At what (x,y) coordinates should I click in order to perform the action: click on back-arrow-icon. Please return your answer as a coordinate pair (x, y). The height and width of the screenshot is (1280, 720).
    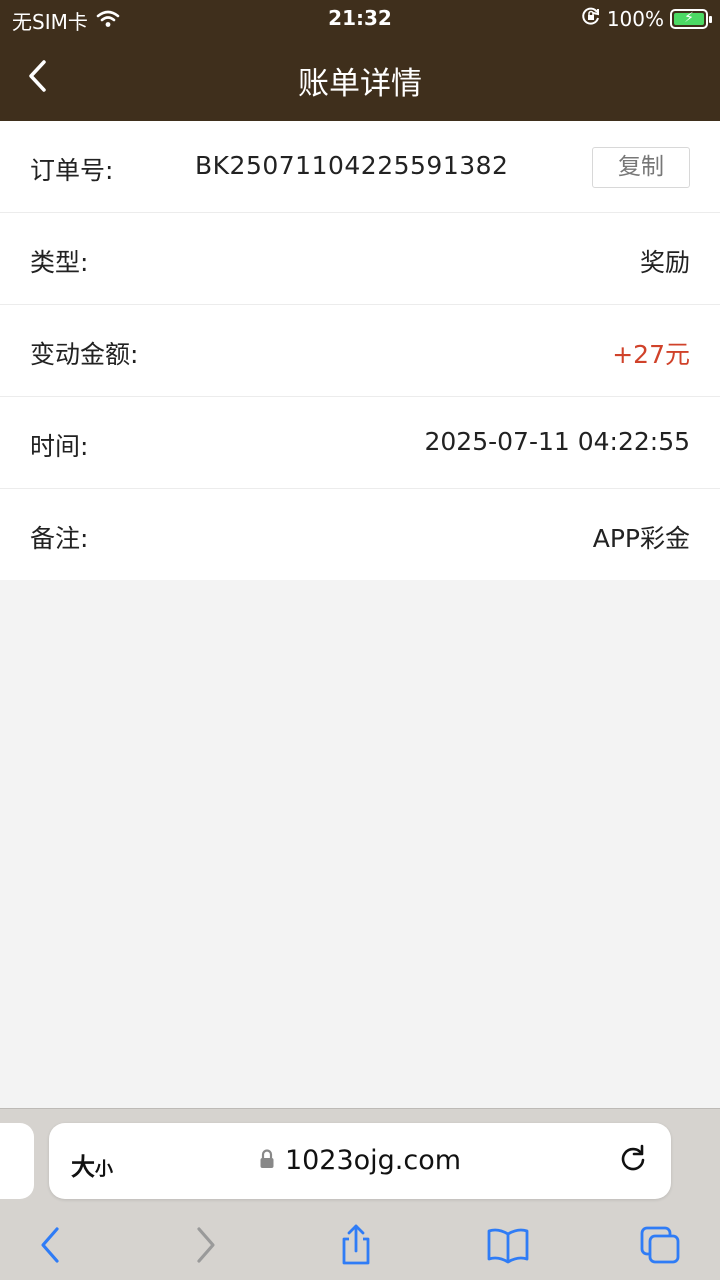
    Looking at the image, I should click on (50, 1245).